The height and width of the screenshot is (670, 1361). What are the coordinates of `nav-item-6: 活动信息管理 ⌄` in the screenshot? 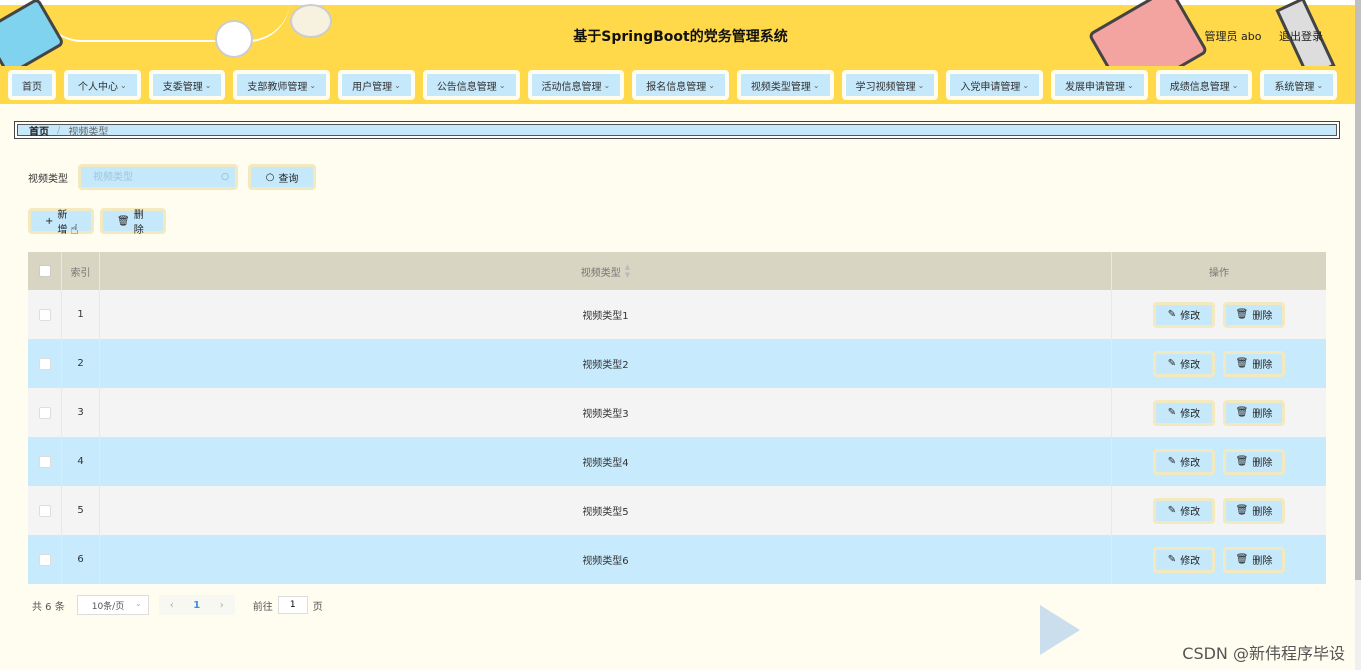 It's located at (576, 85).